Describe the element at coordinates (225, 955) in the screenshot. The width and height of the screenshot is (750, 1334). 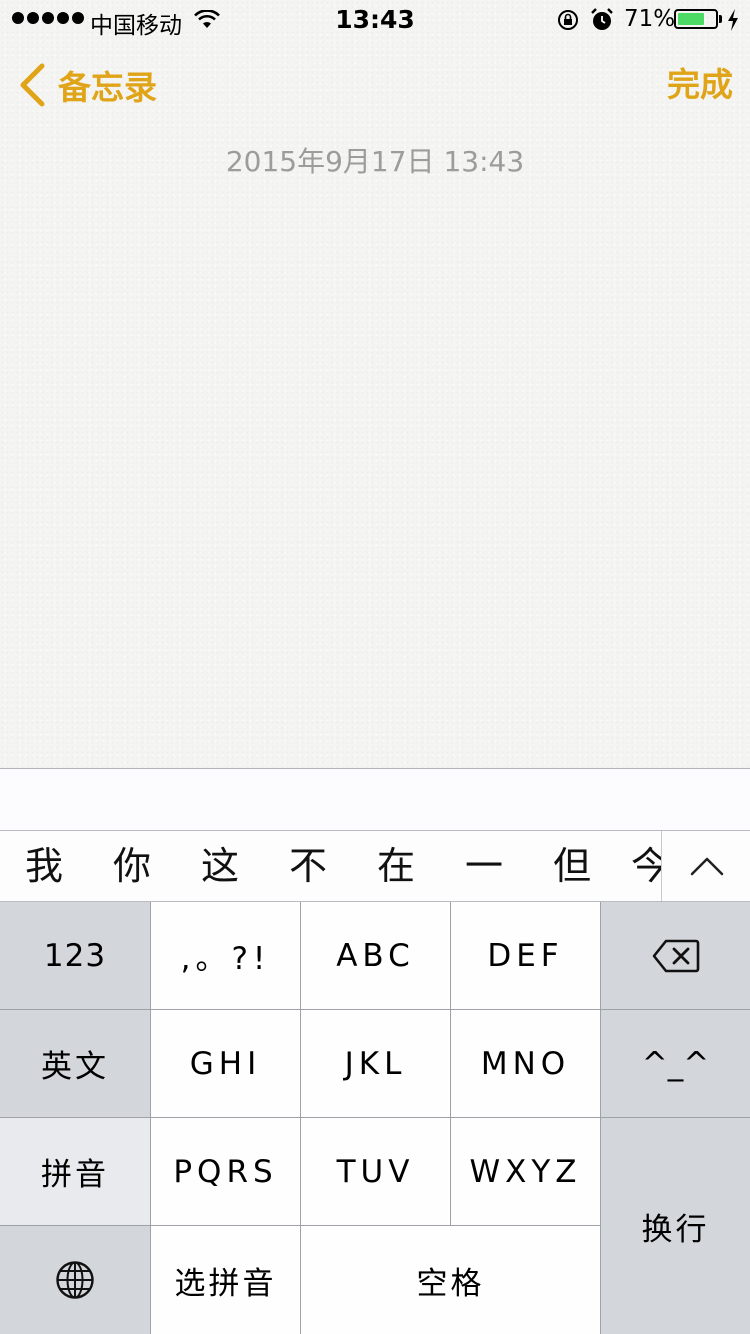
I see `punctuation-key: ,。?!` at that location.